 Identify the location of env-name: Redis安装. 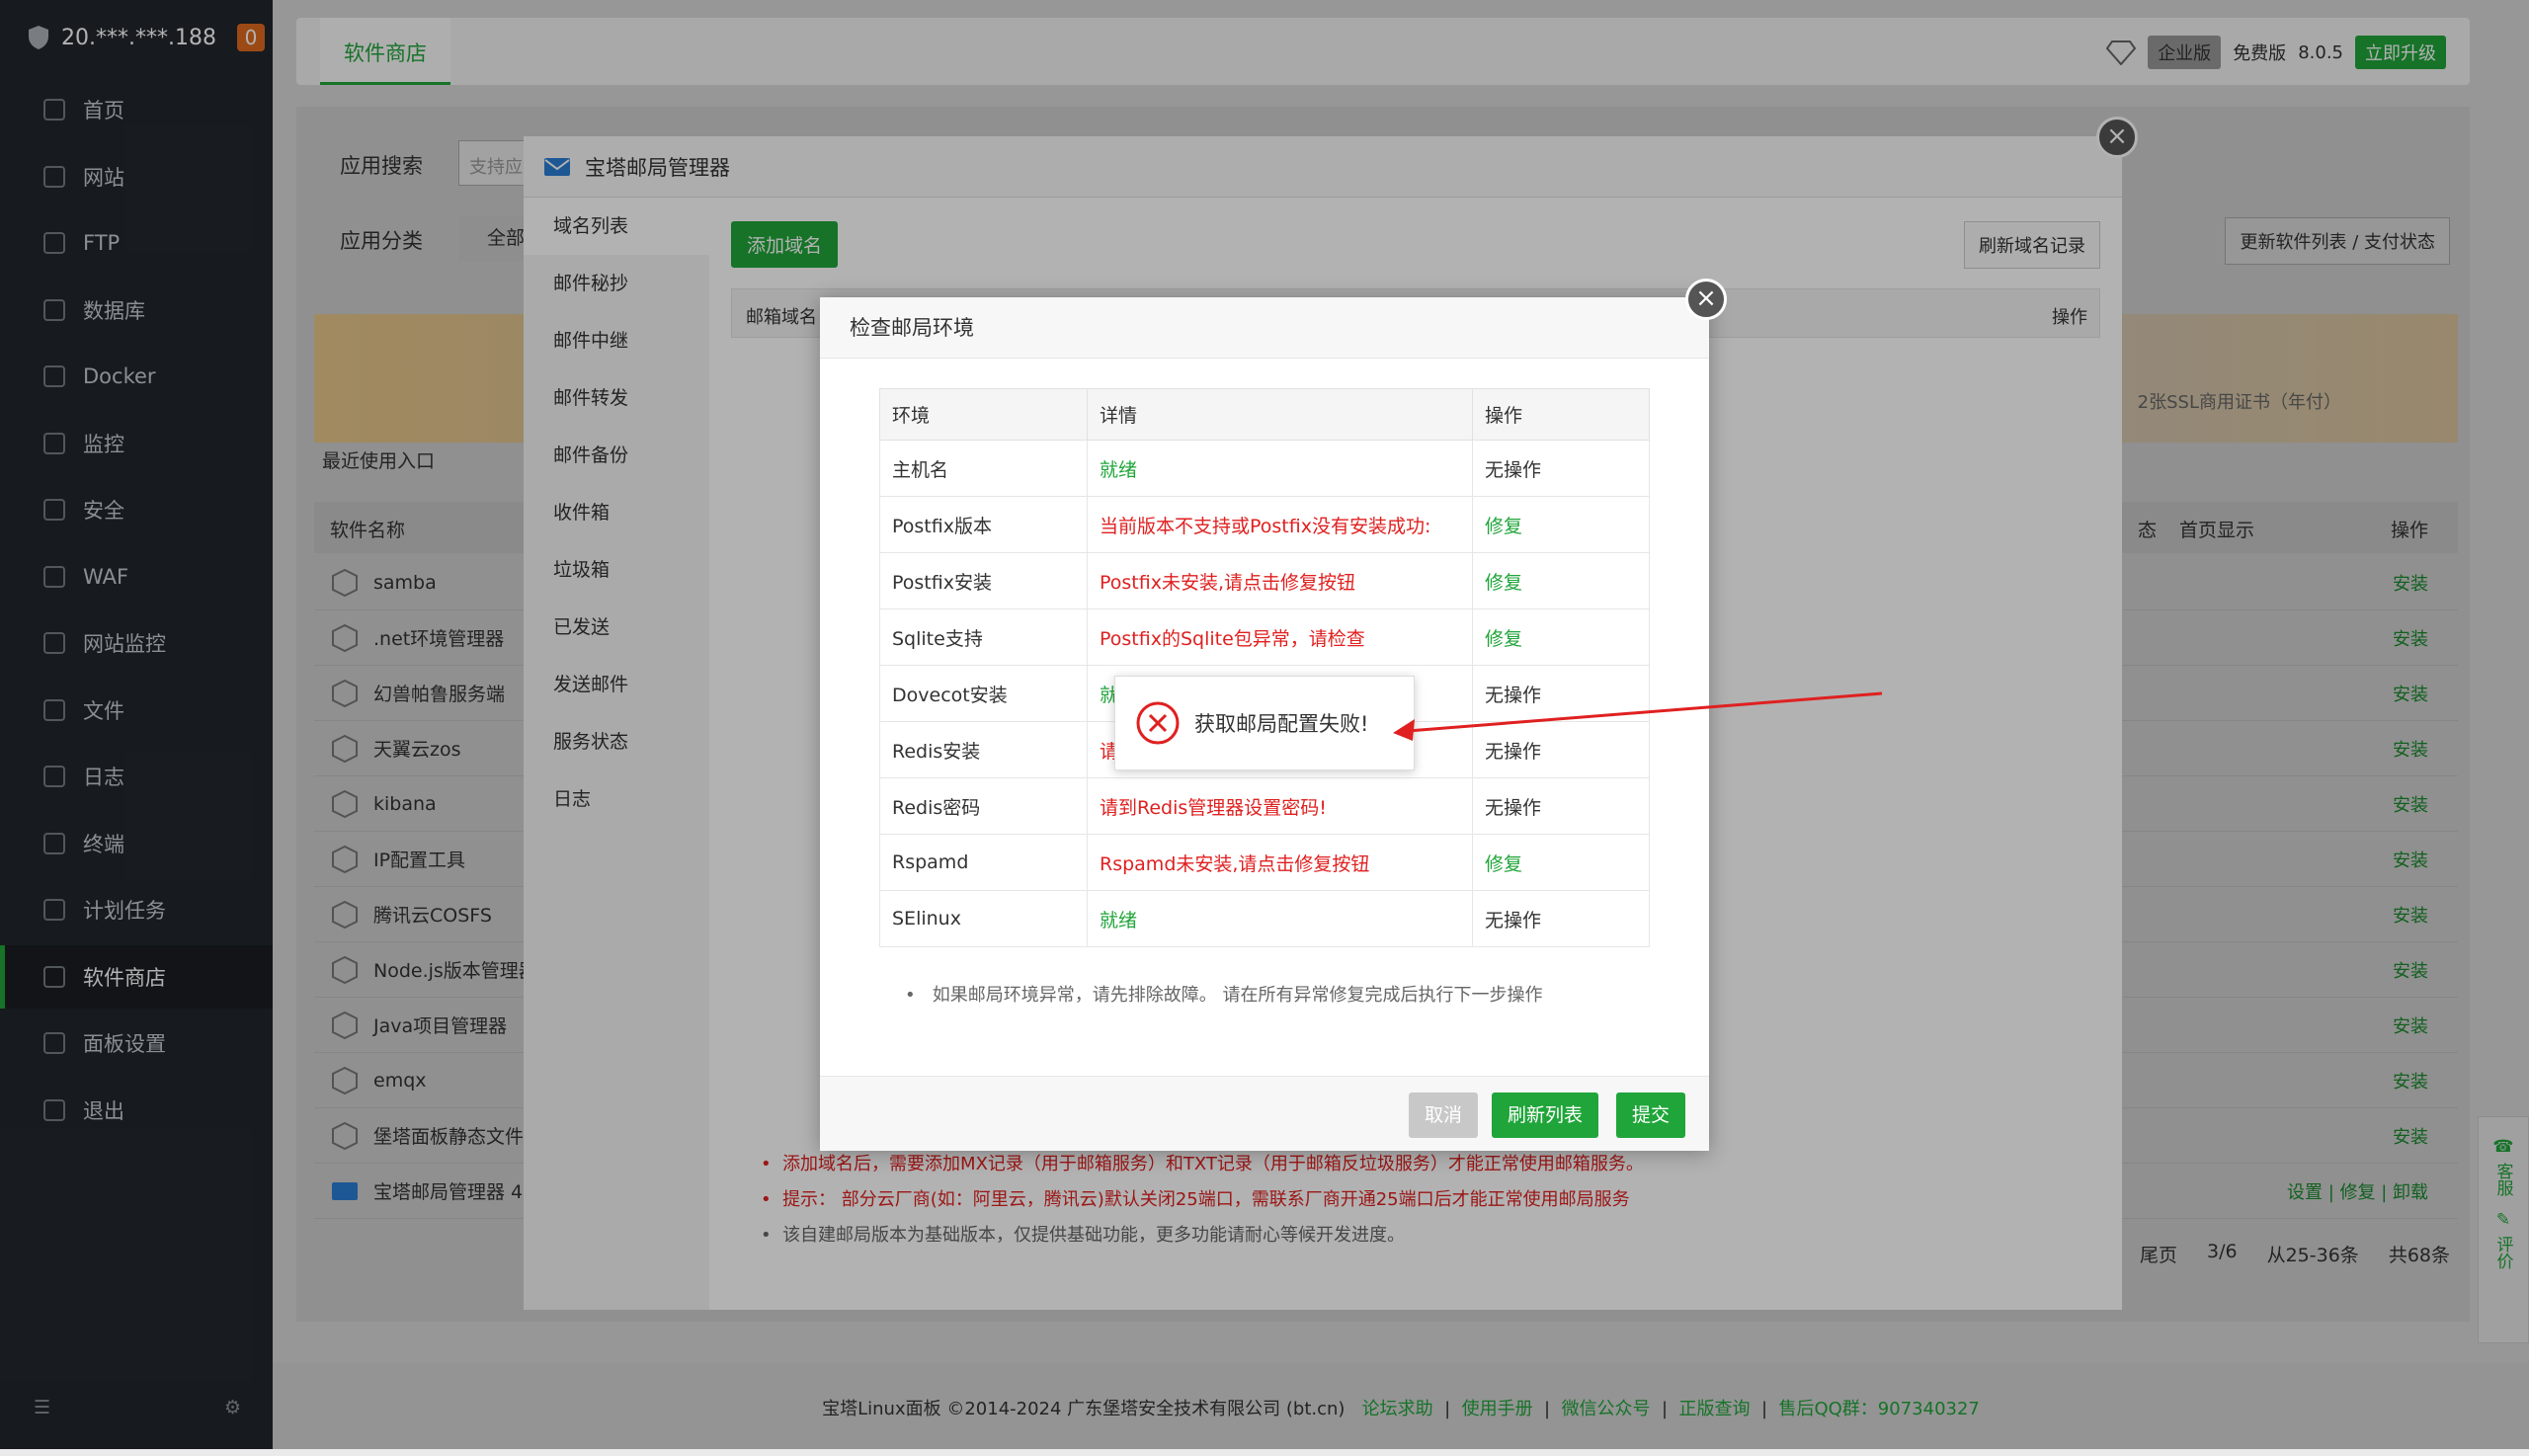
(983, 749).